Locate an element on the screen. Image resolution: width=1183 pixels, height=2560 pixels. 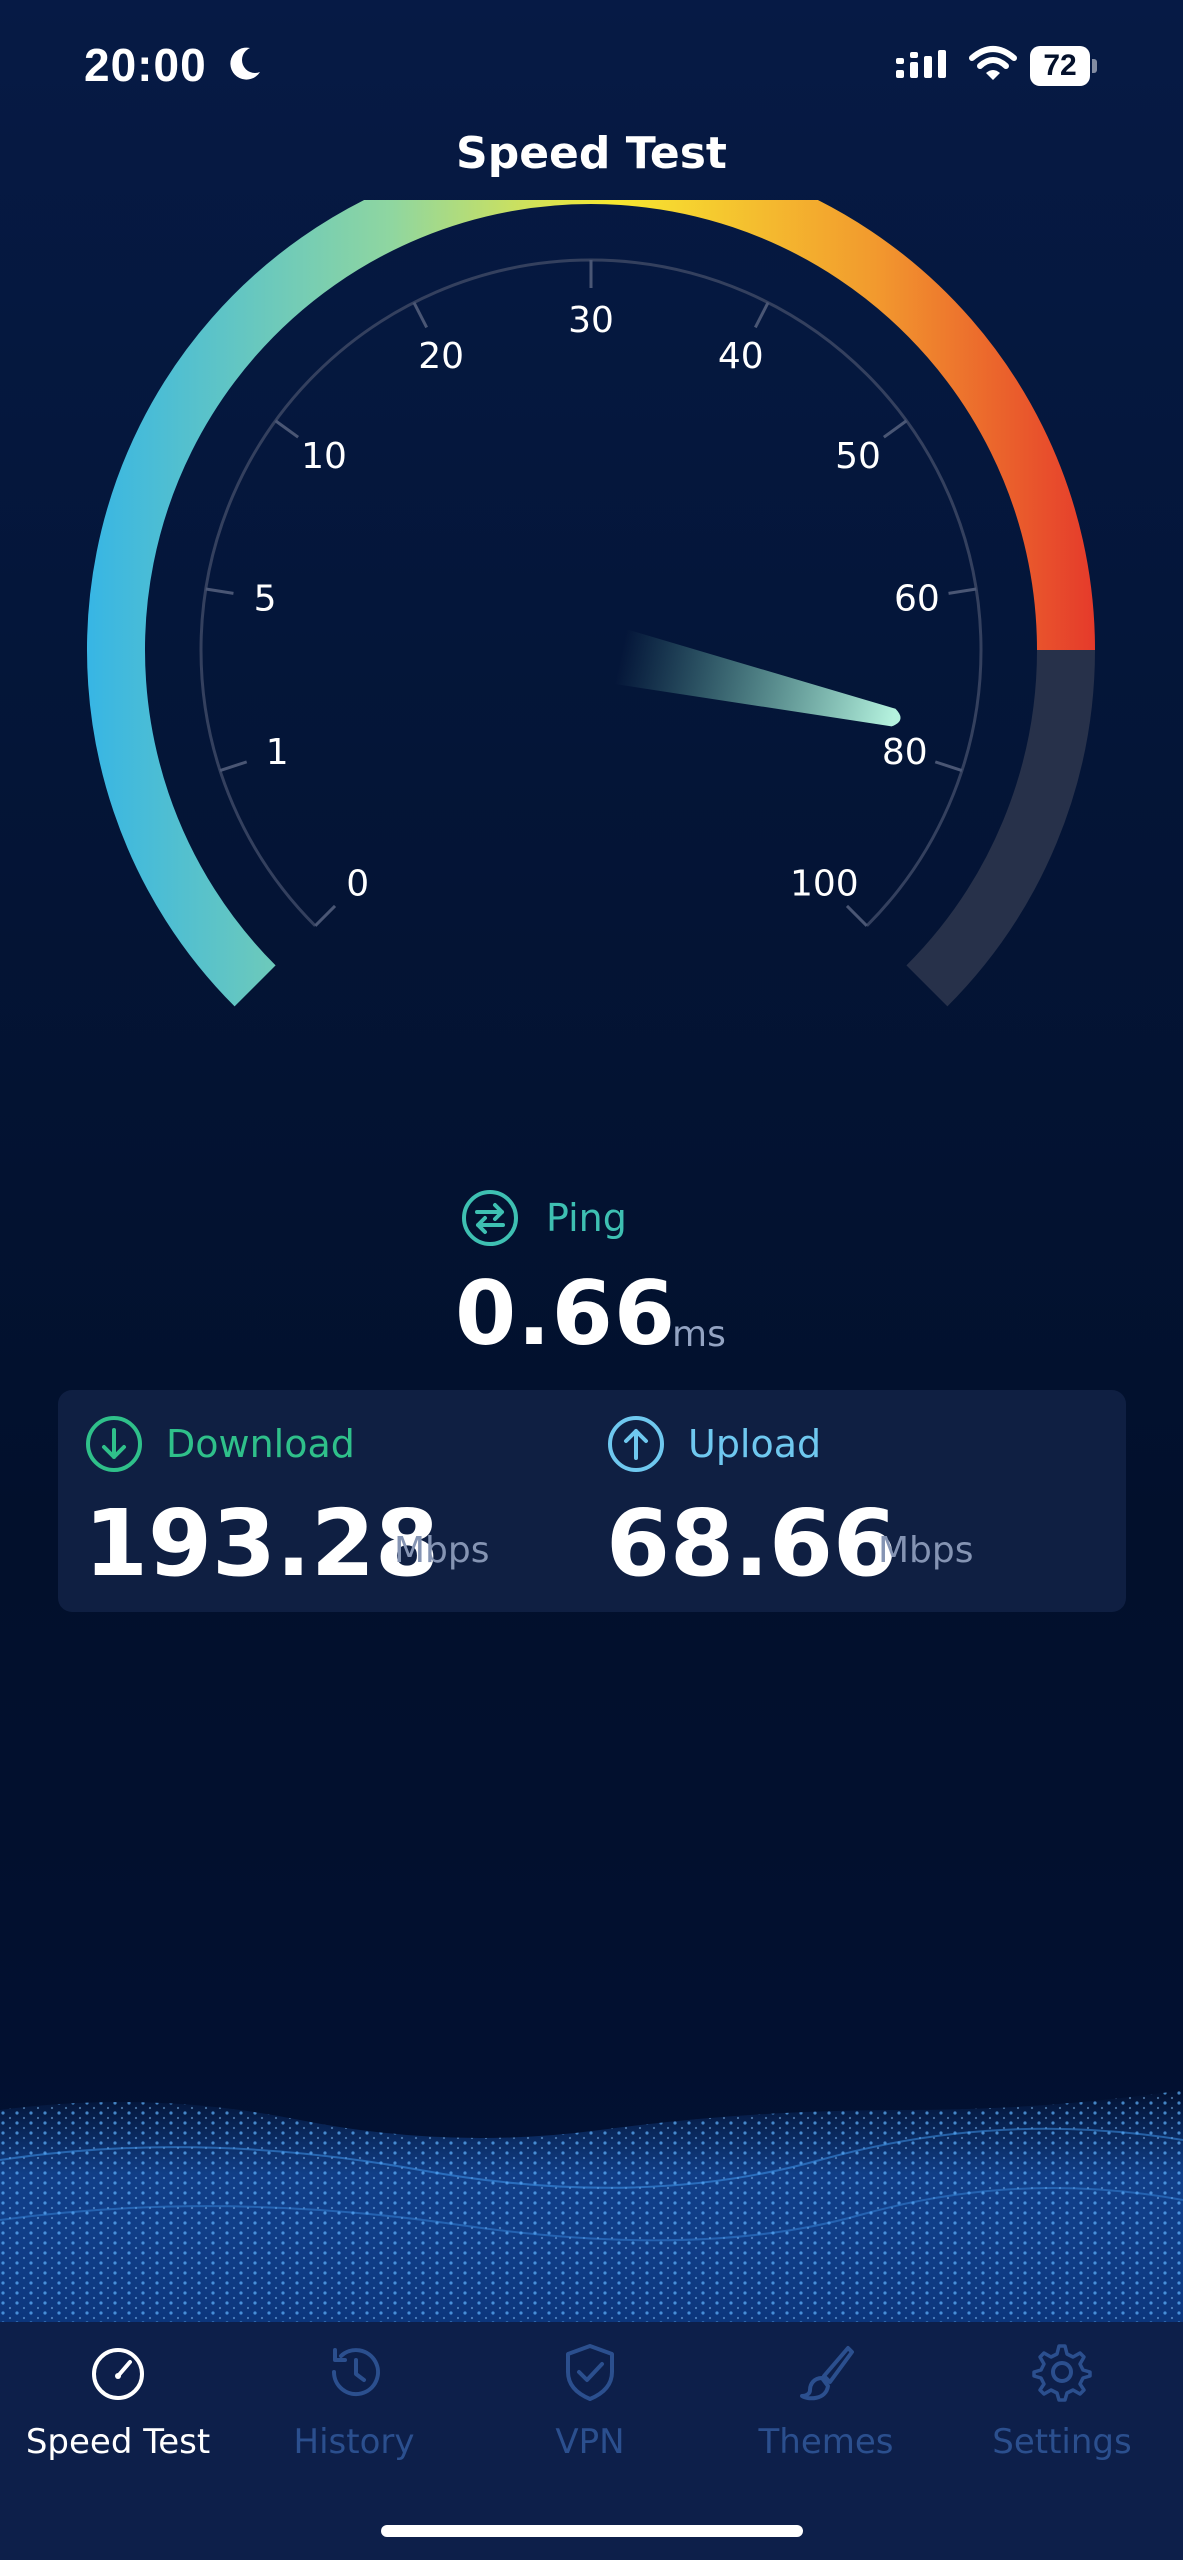
gauge-scale-label: 10 is located at coordinates (324, 456).